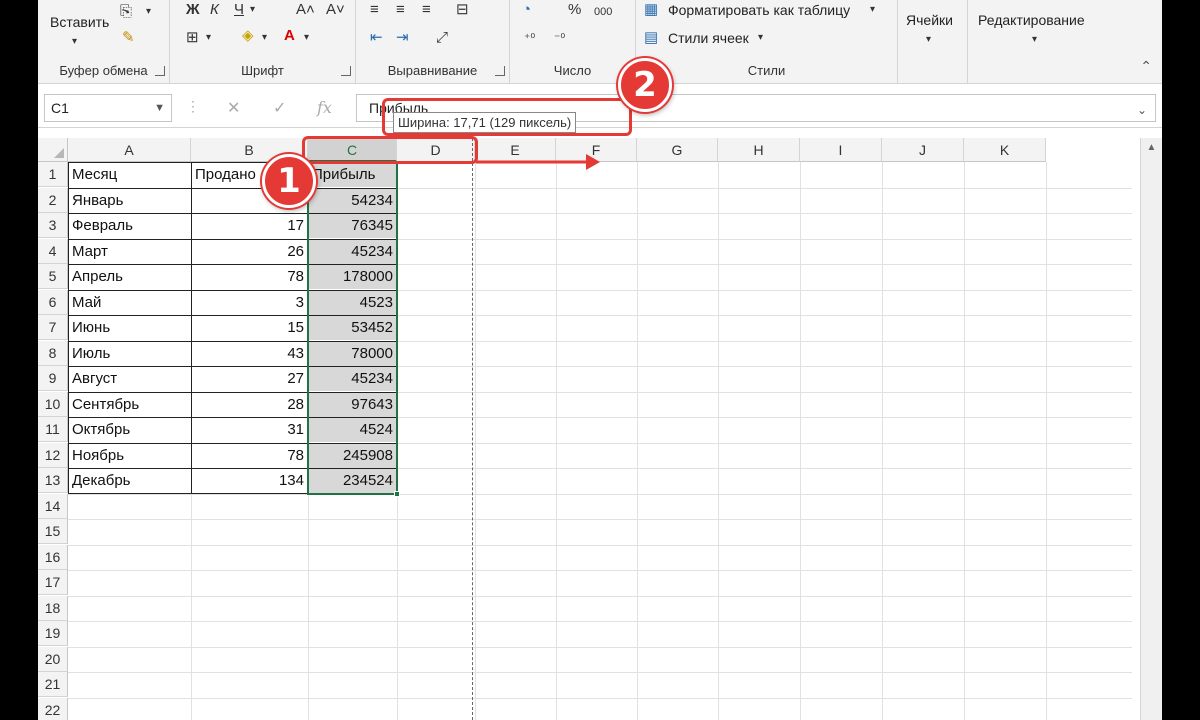  I want to click on format-painter-icon: ✎, so click(128, 38).